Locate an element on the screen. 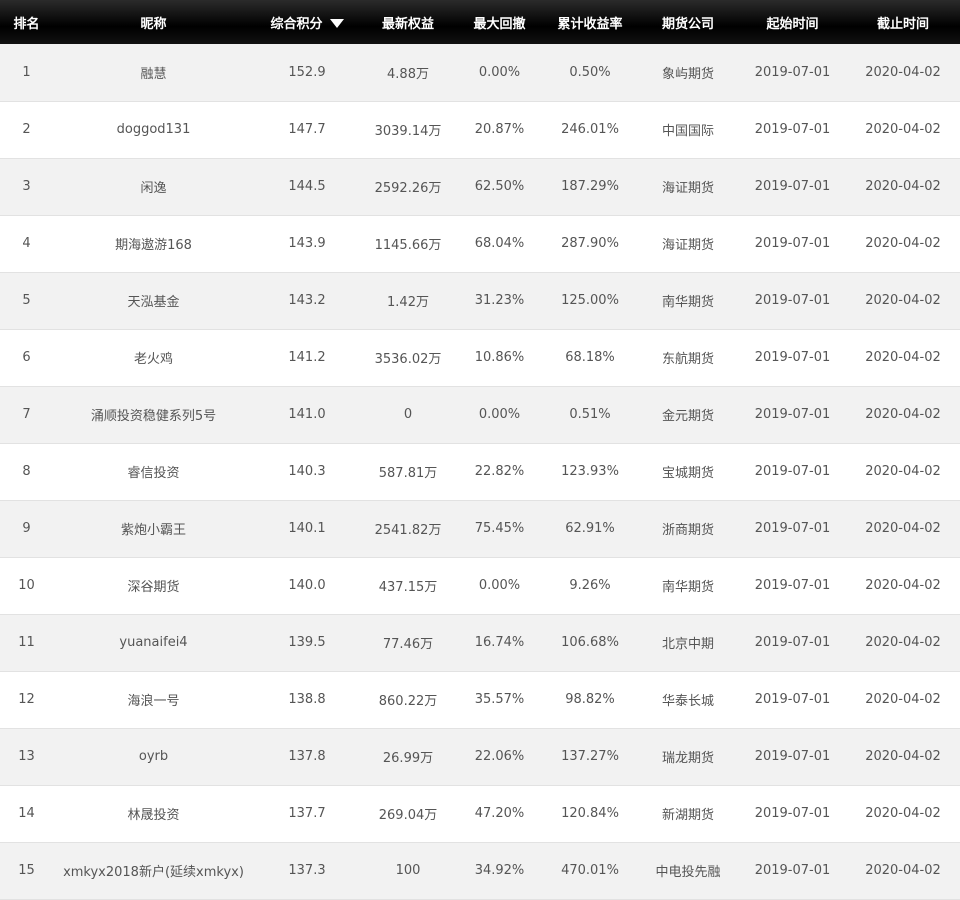 The image size is (960, 900). header-start-time: 起始时间 is located at coordinates (792, 22).